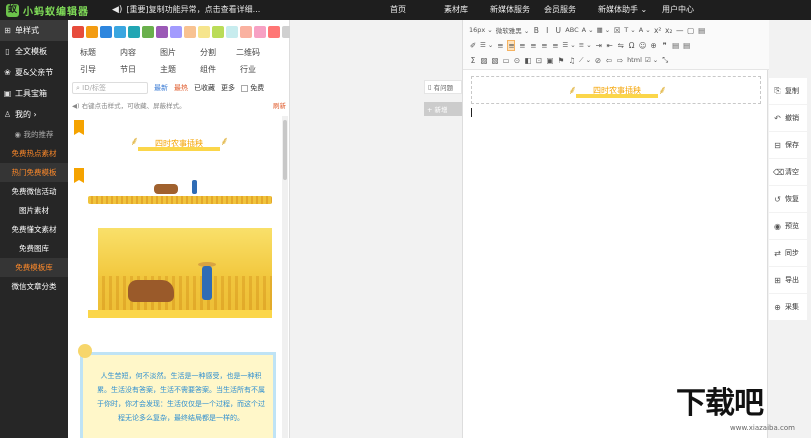 This screenshot has height=438, width=811. What do you see at coordinates (495, 60) in the screenshot?
I see `toolbar-button: ▧` at bounding box center [495, 60].